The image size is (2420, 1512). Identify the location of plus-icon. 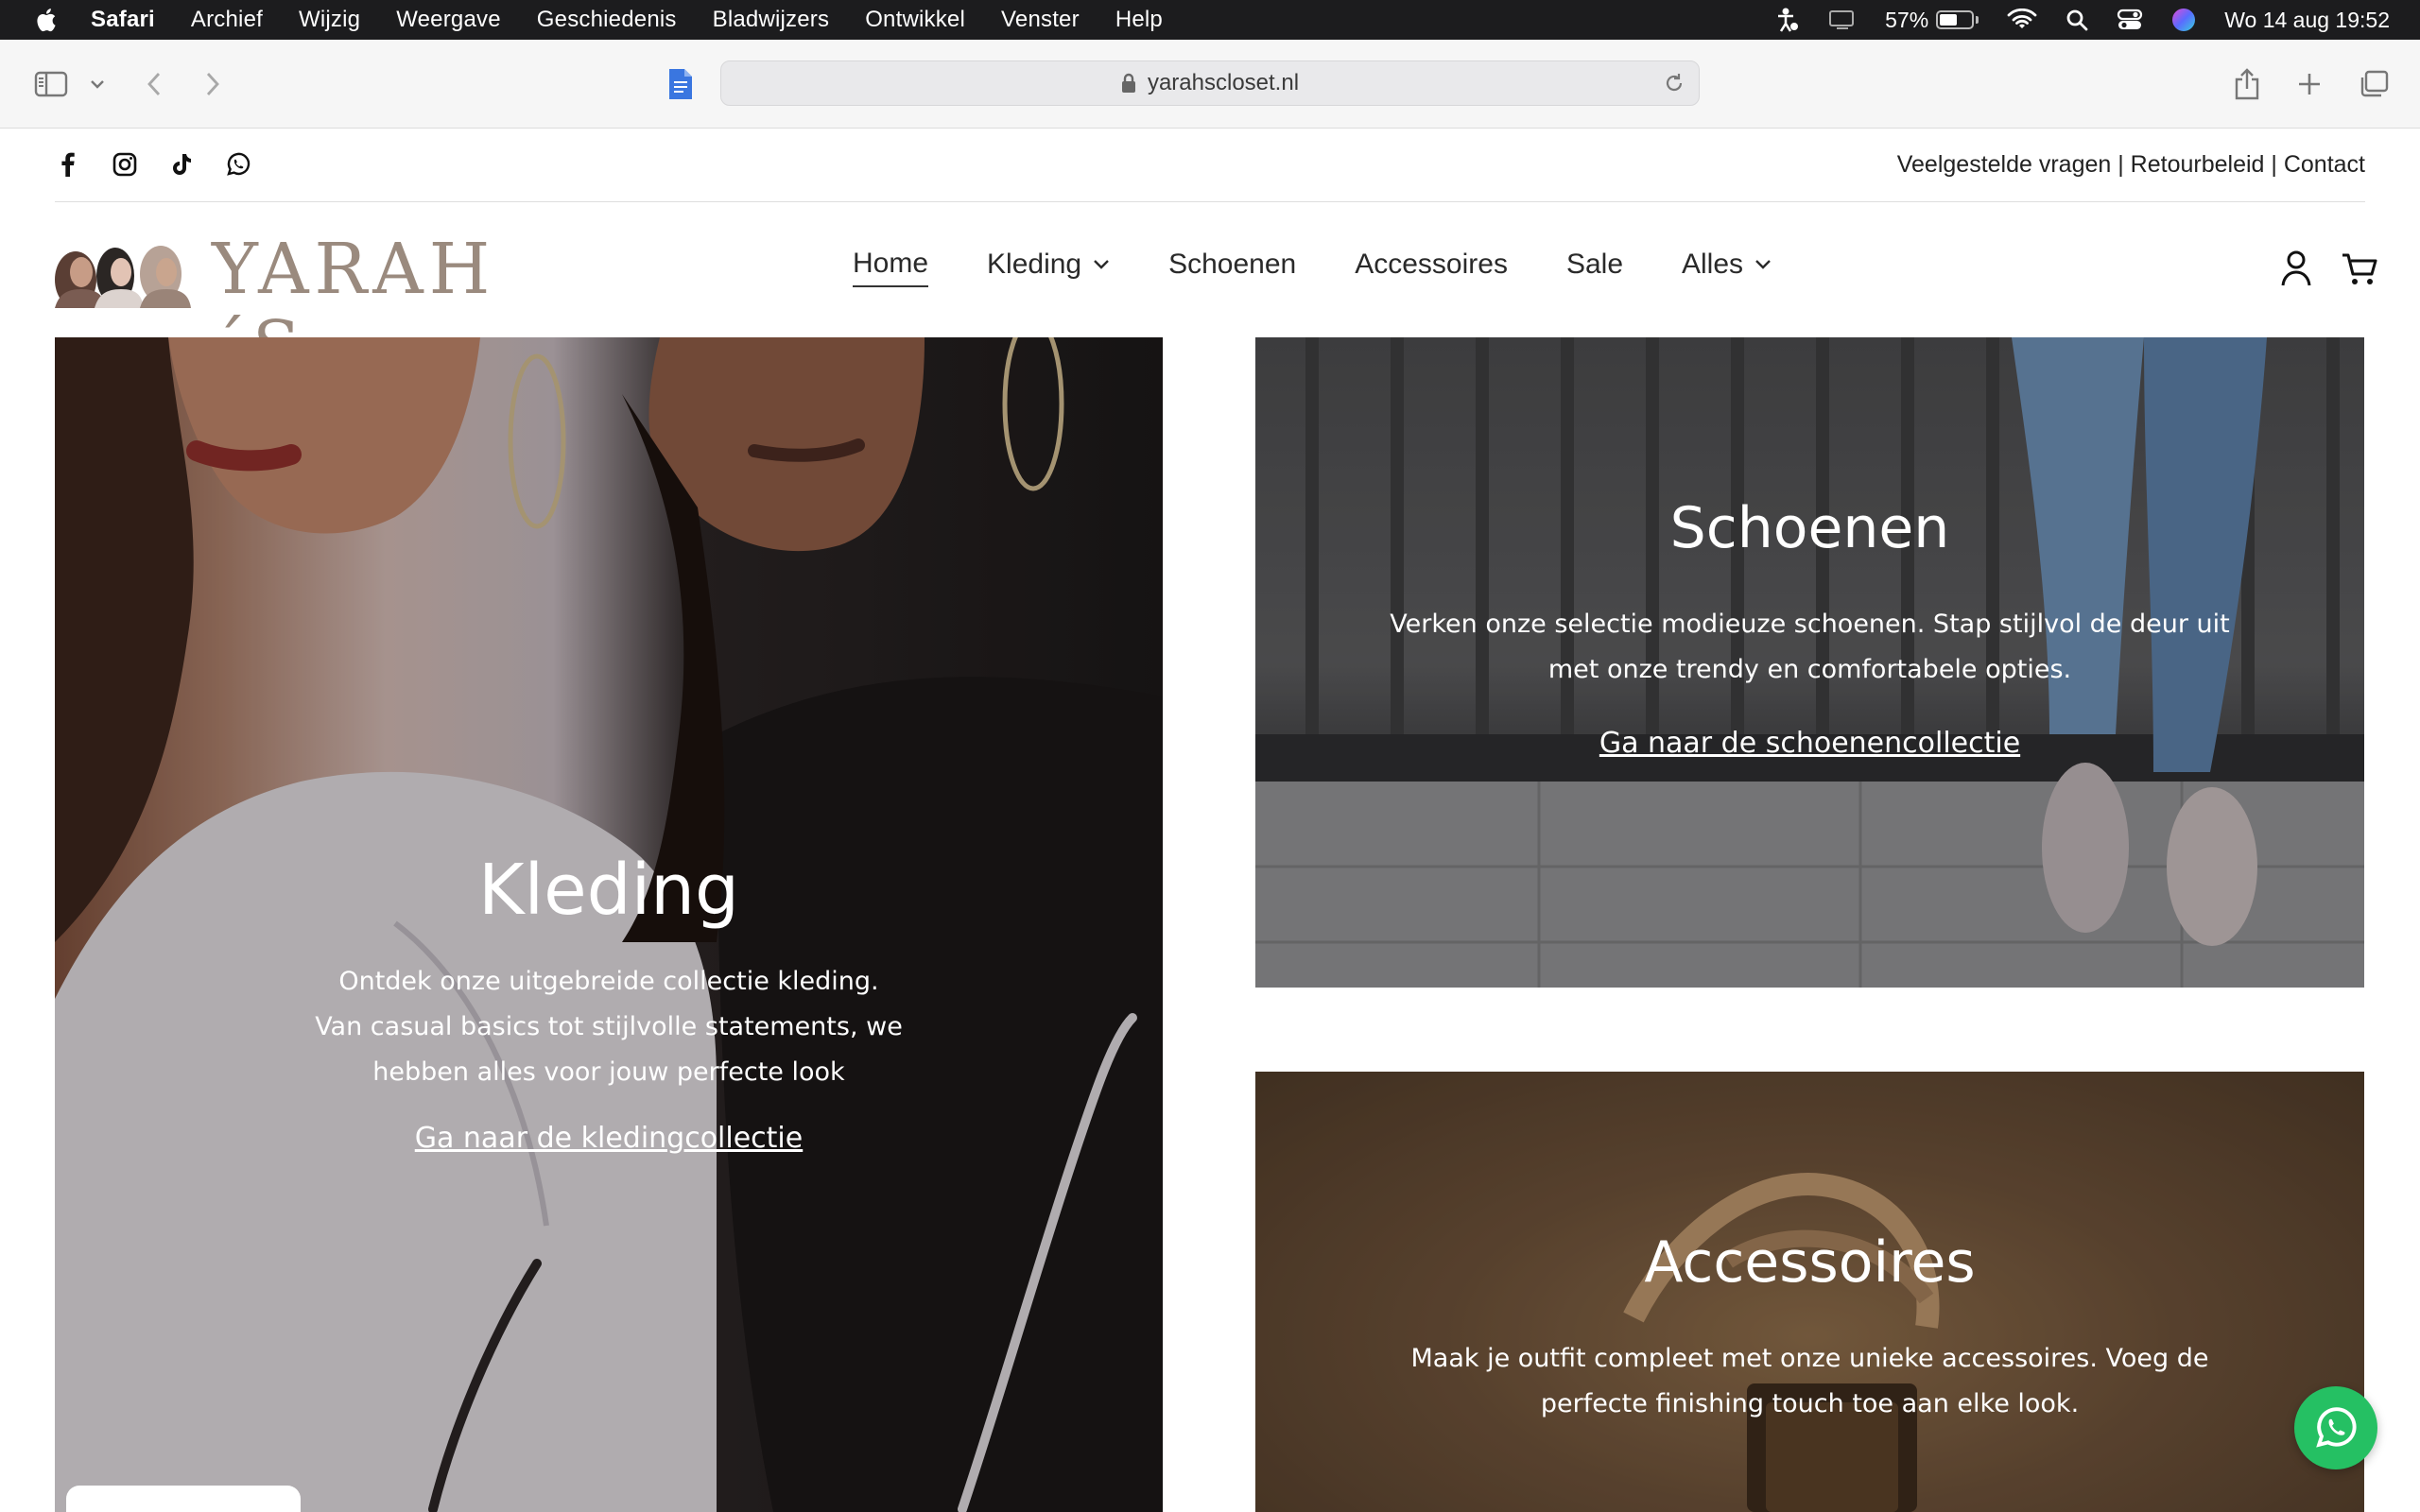
(2309, 84).